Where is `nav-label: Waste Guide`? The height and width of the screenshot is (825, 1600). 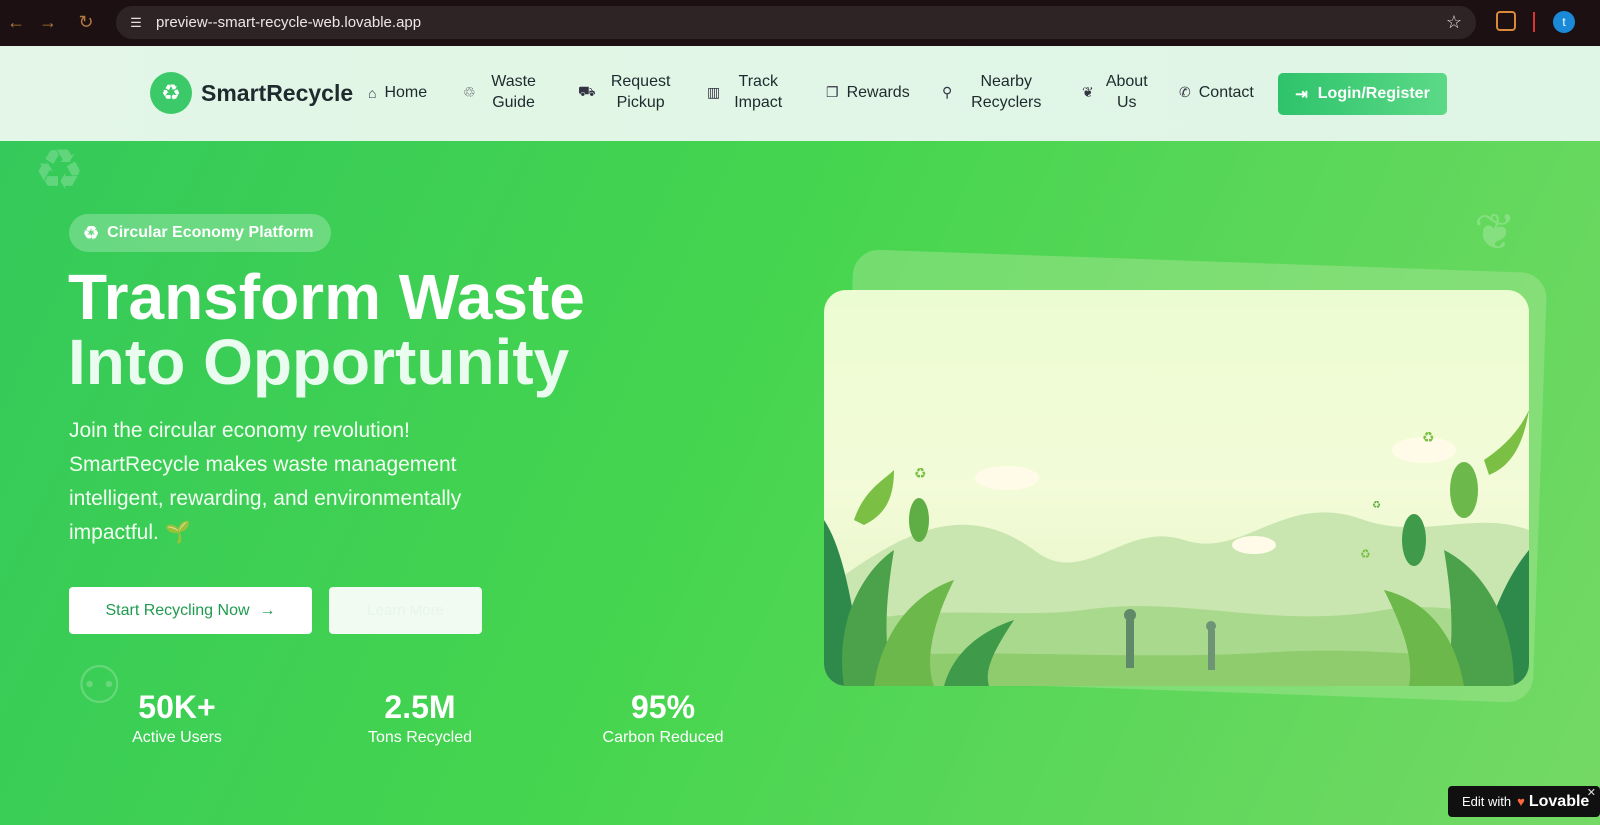
nav-label: Waste Guide is located at coordinates (513, 92).